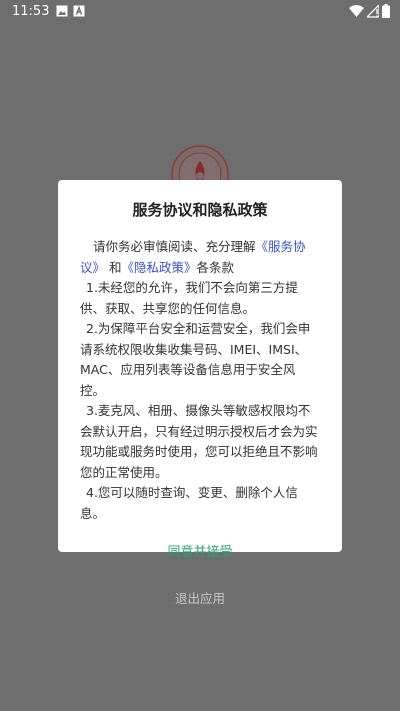 The image size is (400, 711). I want to click on accept-button: 同意并接受, so click(200, 550).